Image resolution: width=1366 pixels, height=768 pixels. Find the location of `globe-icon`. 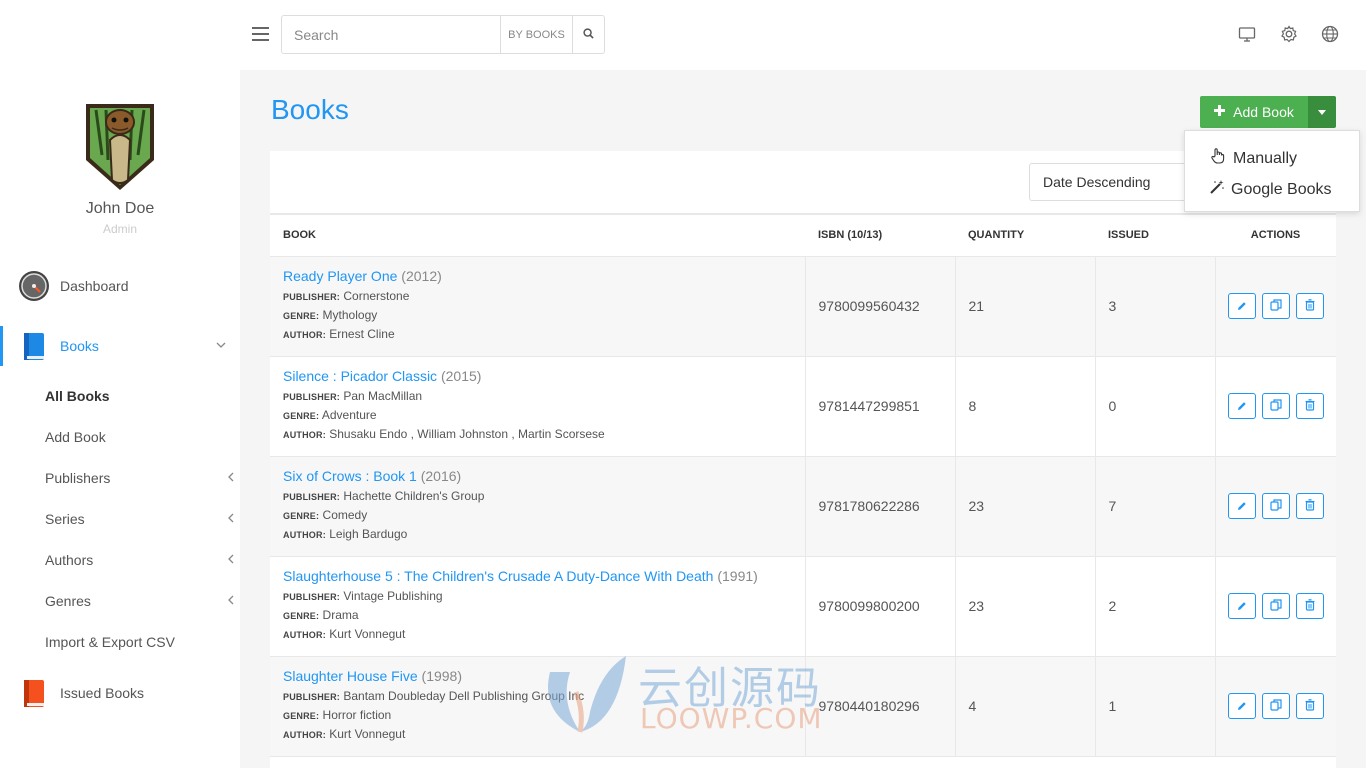

globe-icon is located at coordinates (1331, 35).